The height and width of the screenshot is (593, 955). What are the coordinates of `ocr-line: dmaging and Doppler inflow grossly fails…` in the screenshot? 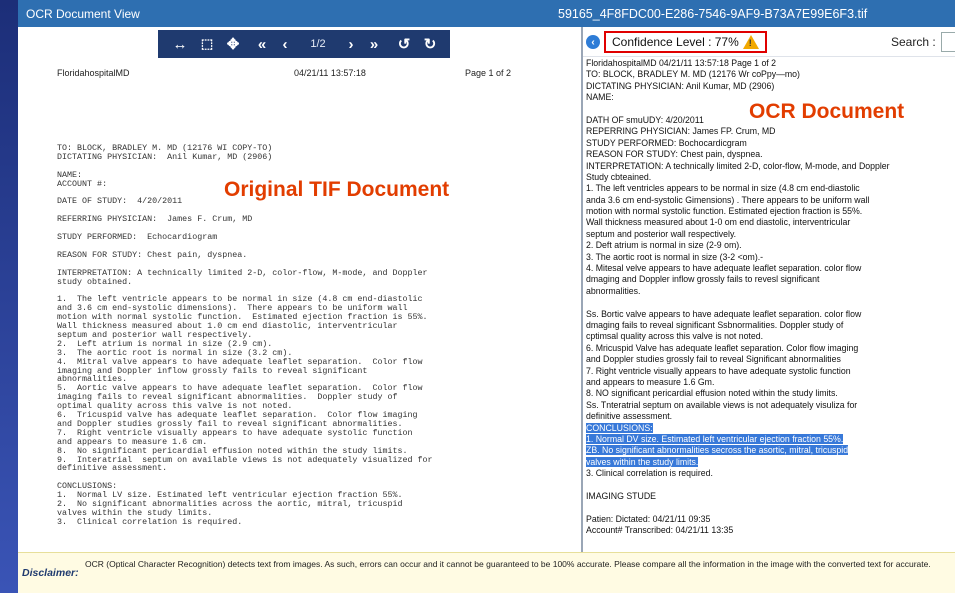 It's located at (703, 279).